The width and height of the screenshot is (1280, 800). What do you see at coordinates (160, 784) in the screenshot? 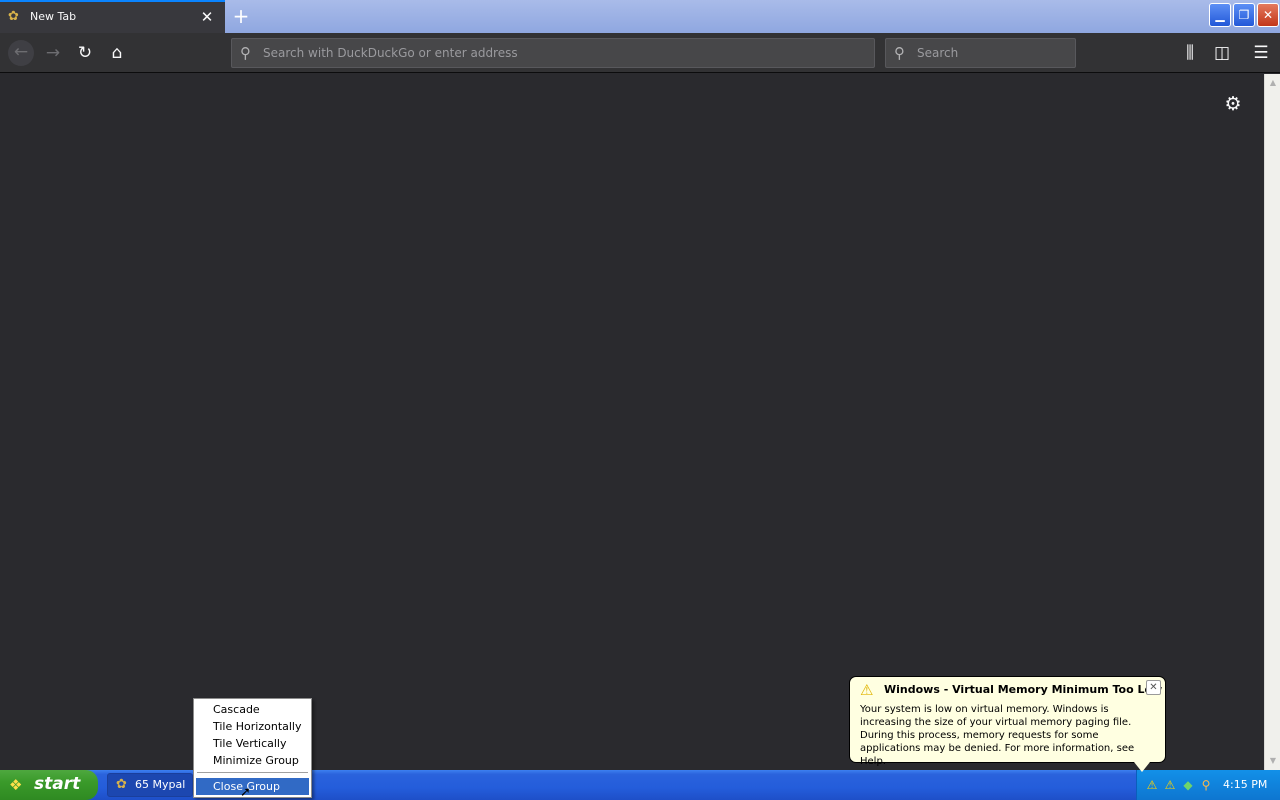
I see `taskbar-group-label: 65 Mypal` at bounding box center [160, 784].